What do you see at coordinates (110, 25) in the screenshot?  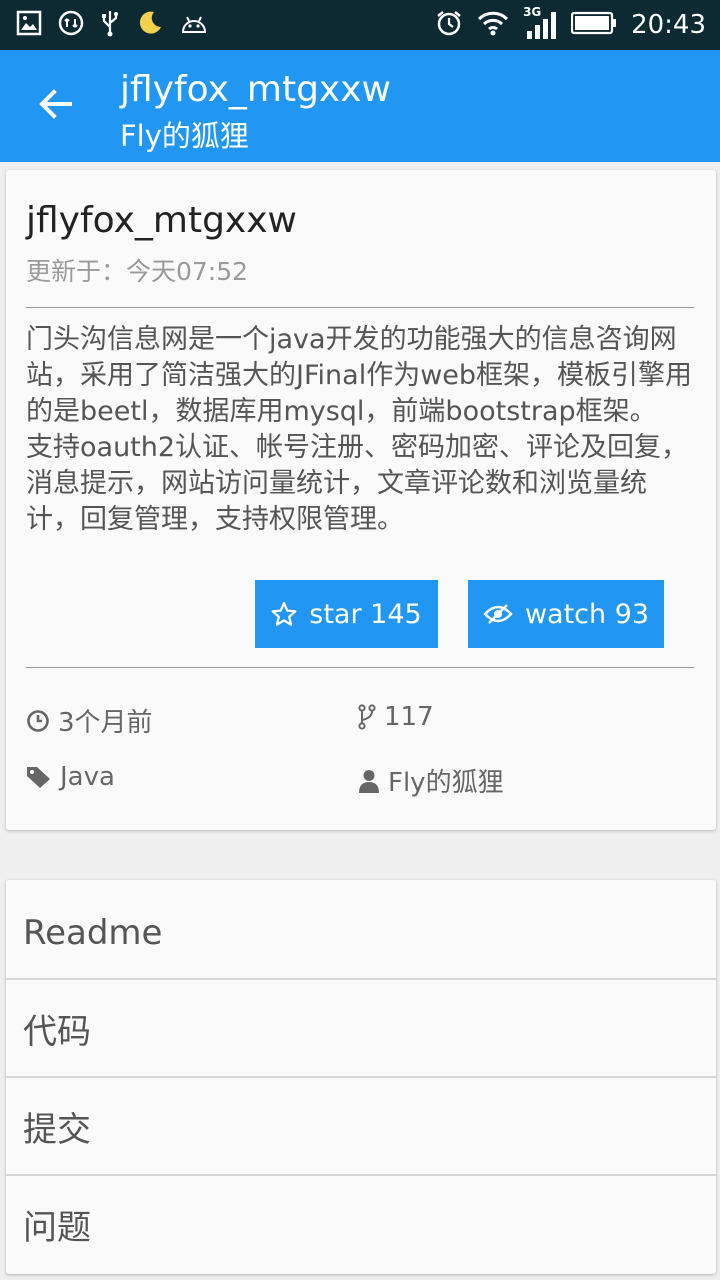 I see `usb-icon` at bounding box center [110, 25].